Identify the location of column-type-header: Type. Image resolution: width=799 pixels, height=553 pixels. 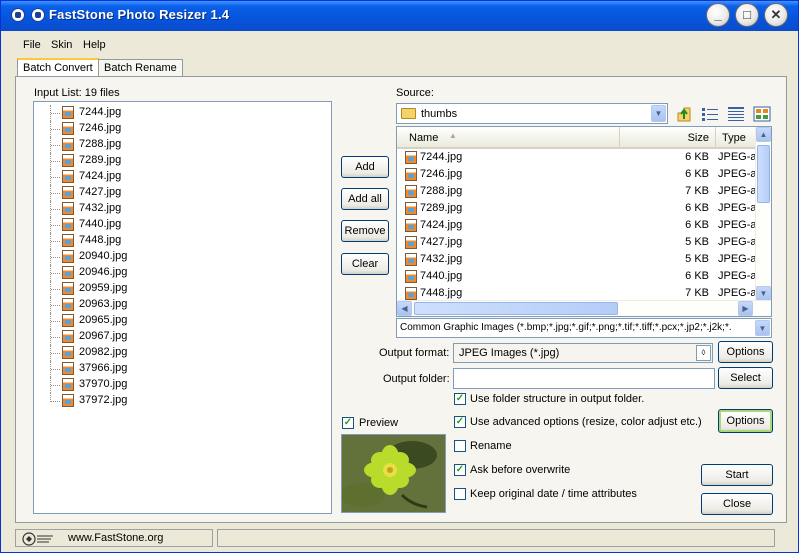
(735, 138).